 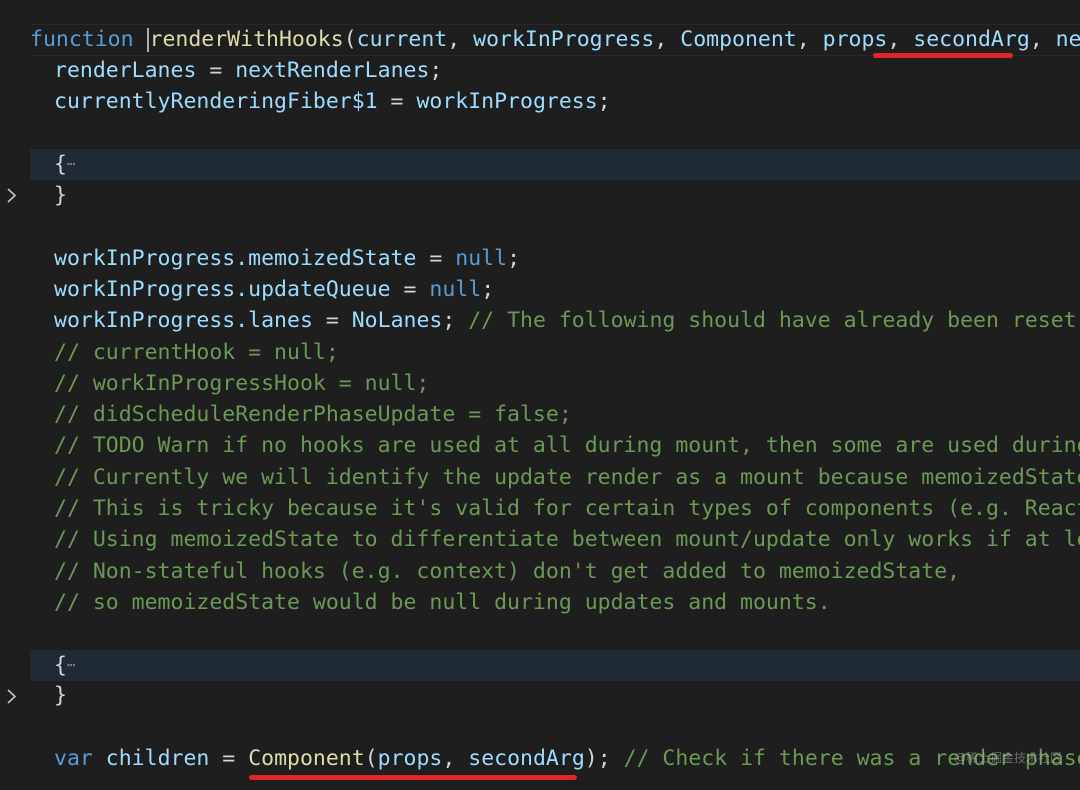 I want to click on code-line-21-text: {⋯, so click(x=64, y=666).